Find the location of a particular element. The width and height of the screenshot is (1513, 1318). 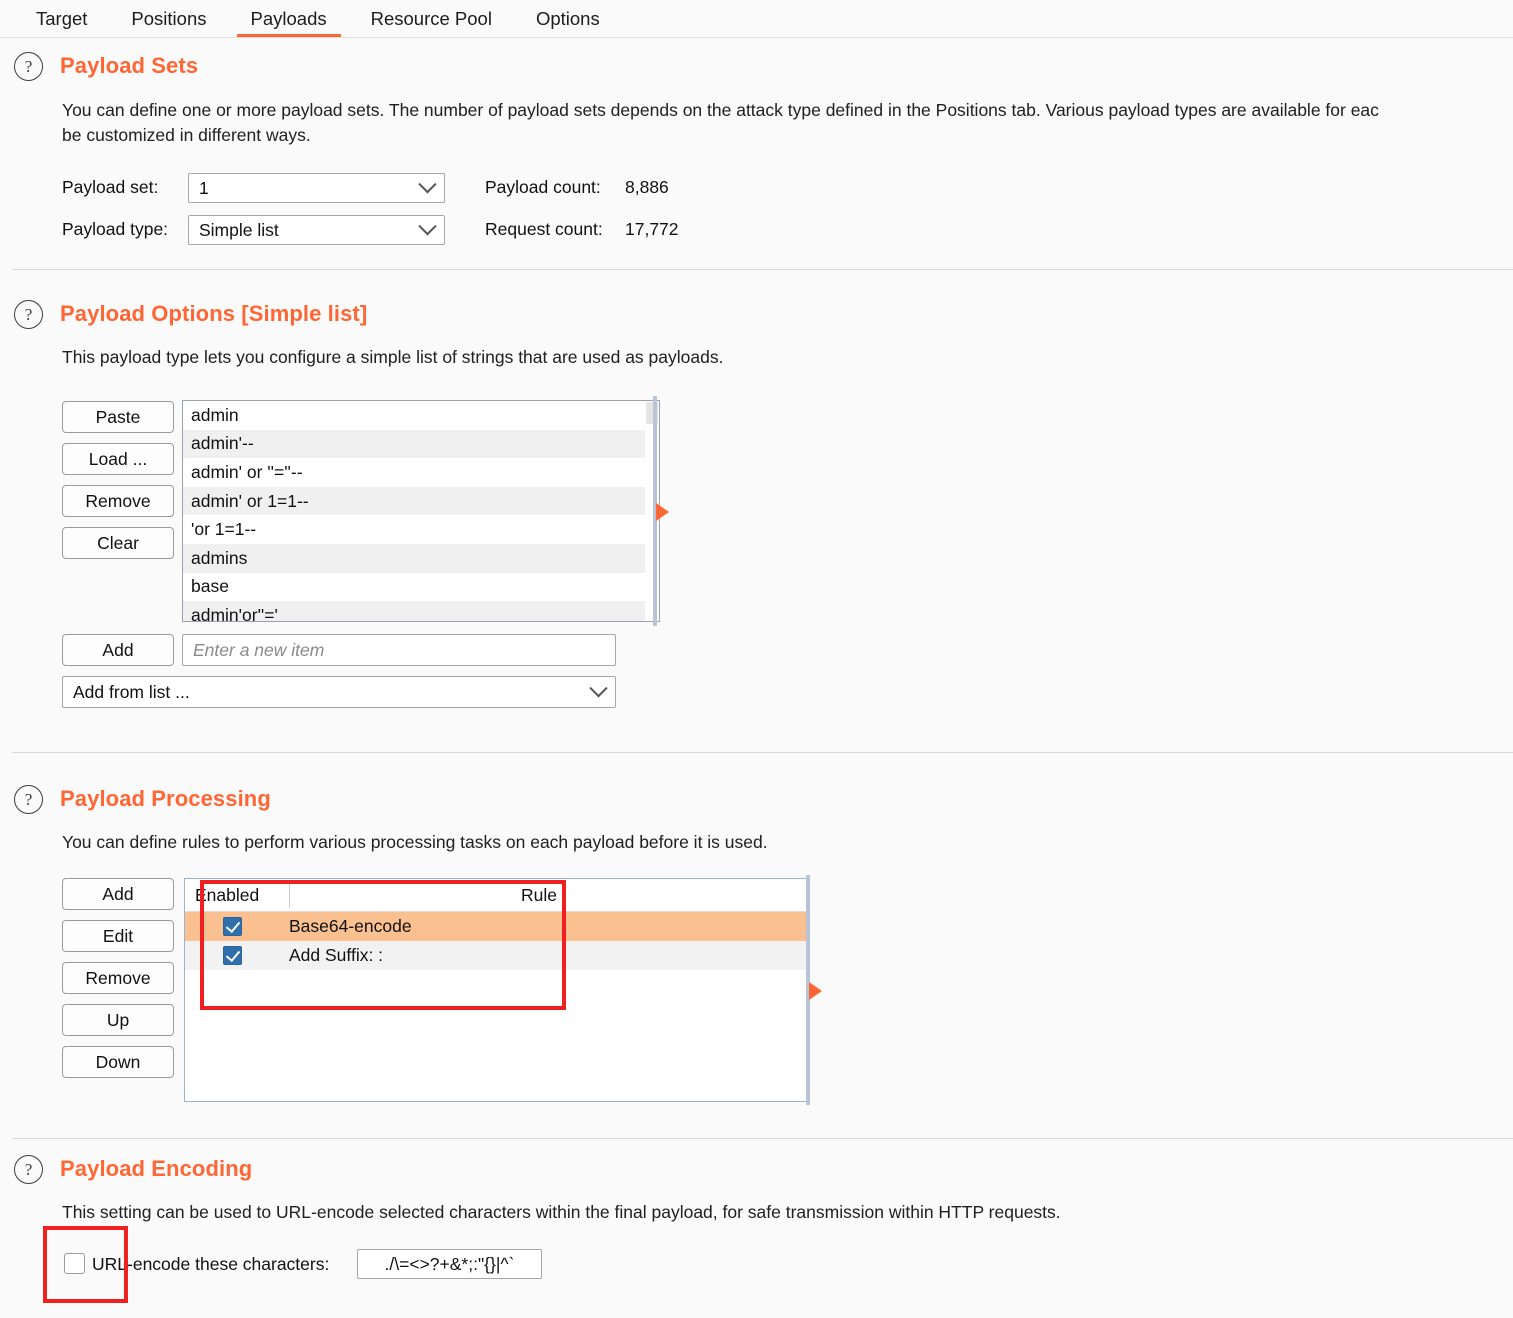

button-label: Edit is located at coordinates (118, 935).